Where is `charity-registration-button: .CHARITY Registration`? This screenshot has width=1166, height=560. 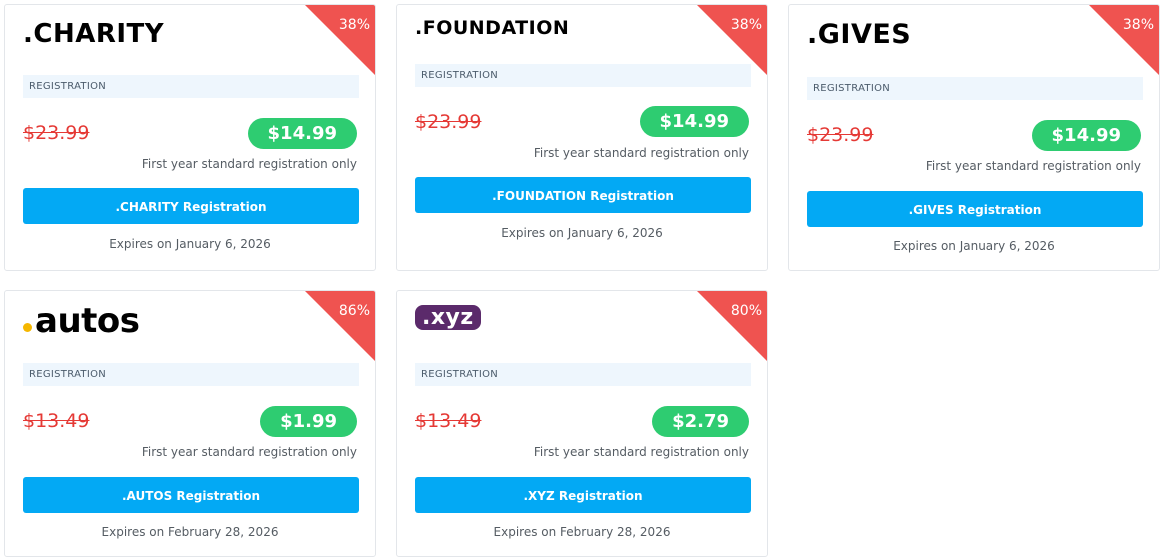 charity-registration-button: .CHARITY Registration is located at coordinates (191, 206).